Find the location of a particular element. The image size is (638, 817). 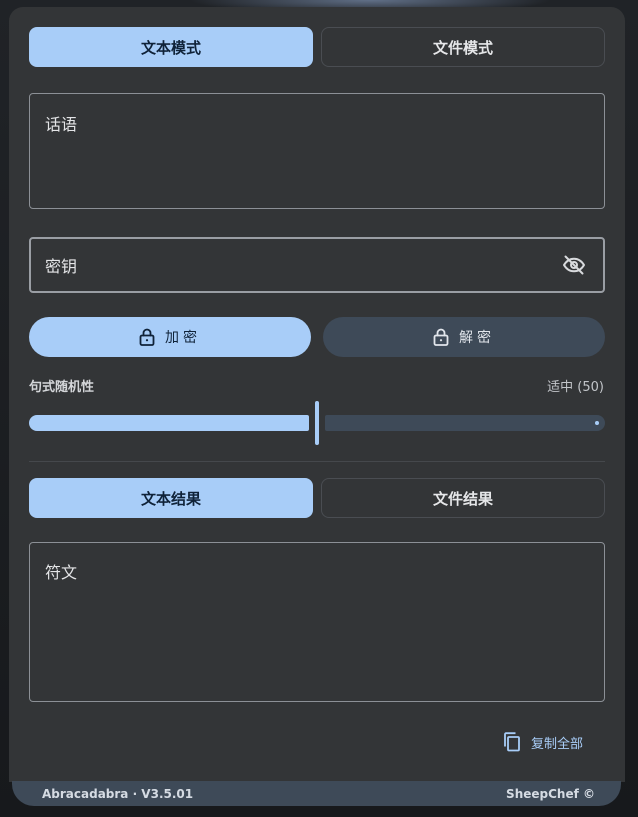

key-placeholder: 密钥 is located at coordinates (61, 266).